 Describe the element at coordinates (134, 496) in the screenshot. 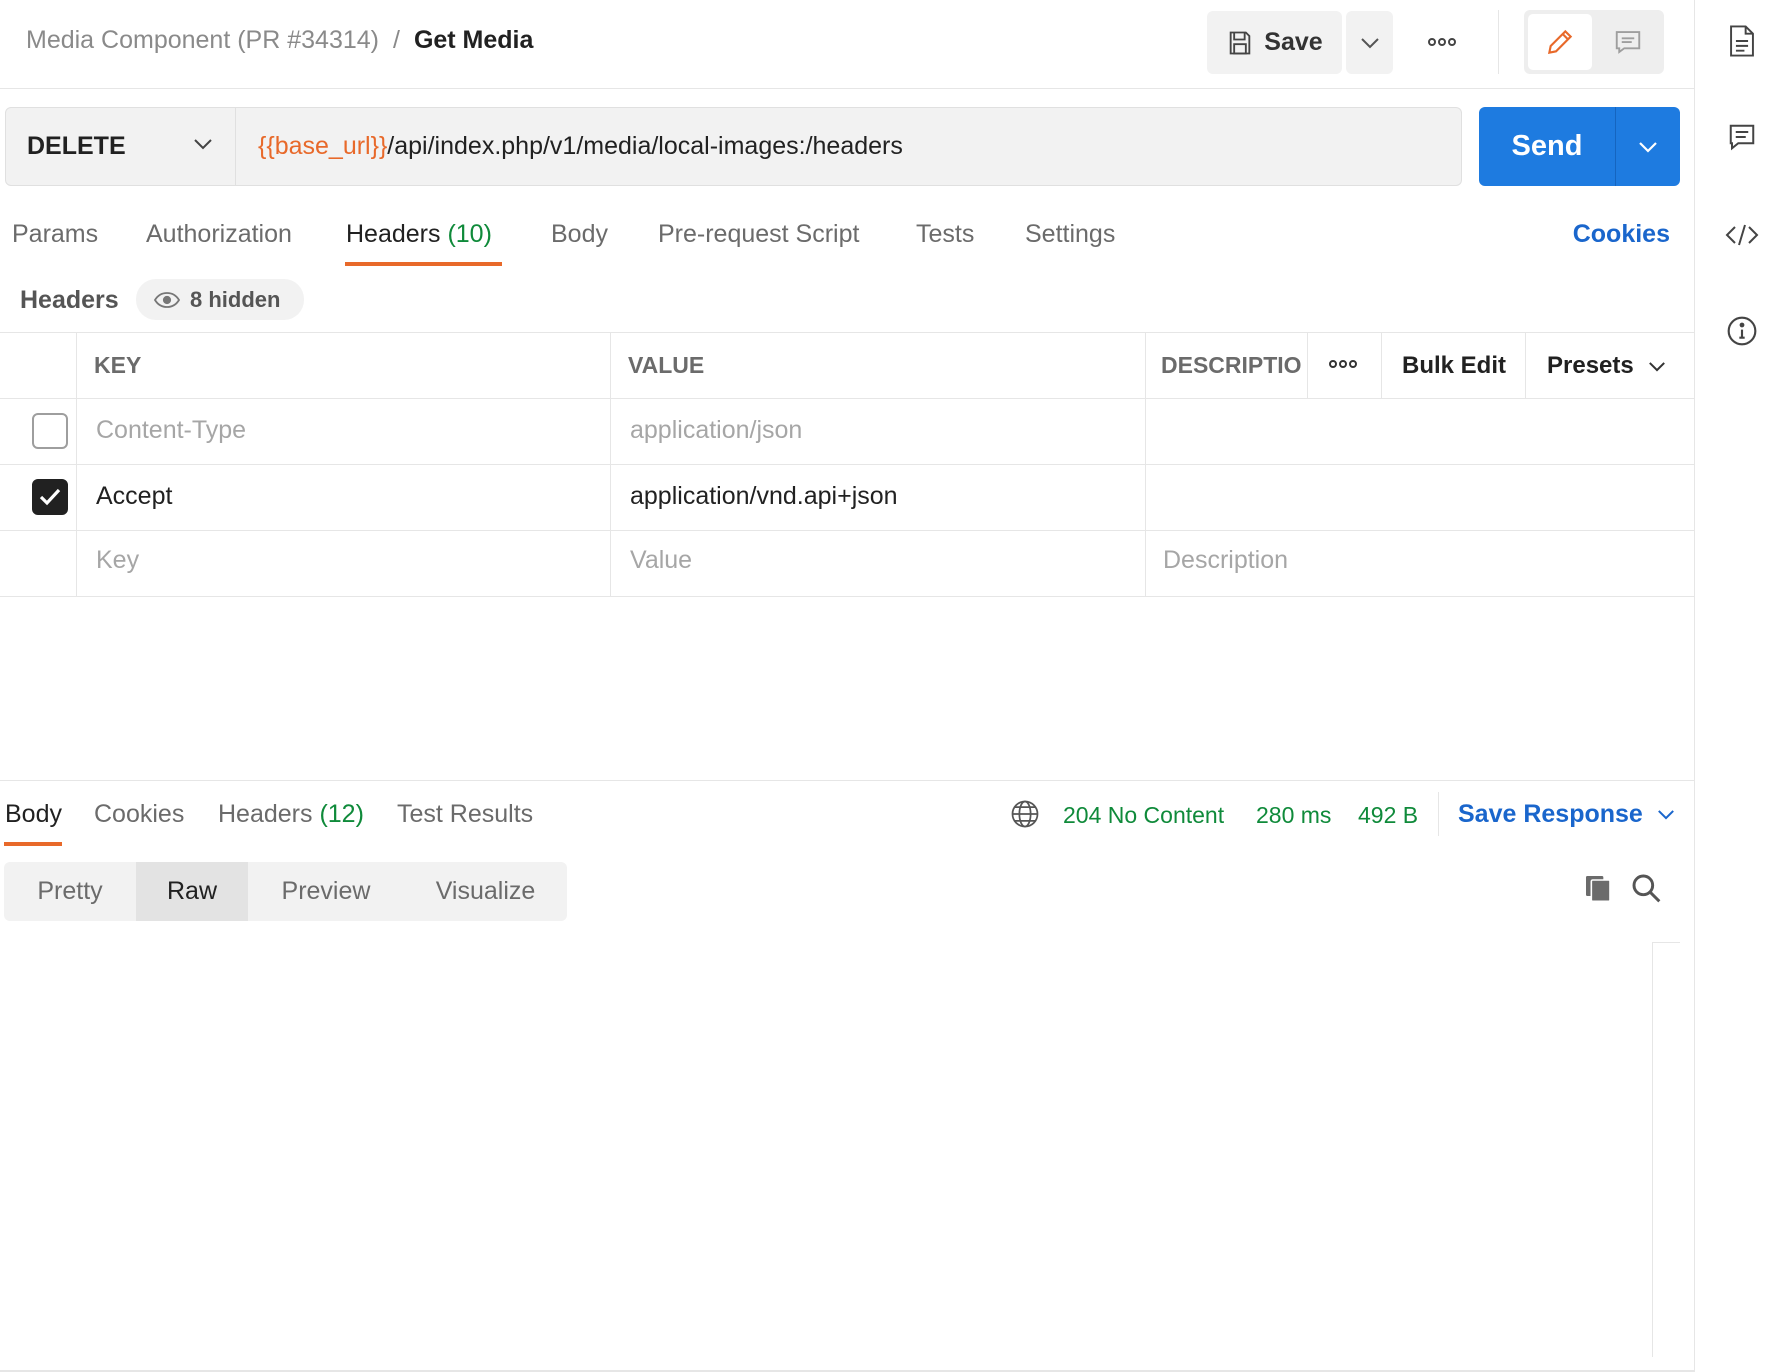

I see `header-key-cell: Accept` at that location.